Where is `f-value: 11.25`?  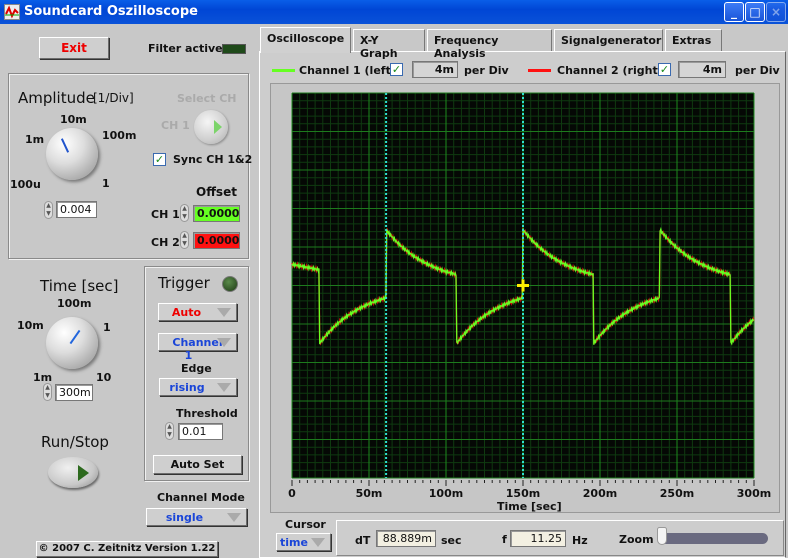
f-value: 11.25 is located at coordinates (538, 538).